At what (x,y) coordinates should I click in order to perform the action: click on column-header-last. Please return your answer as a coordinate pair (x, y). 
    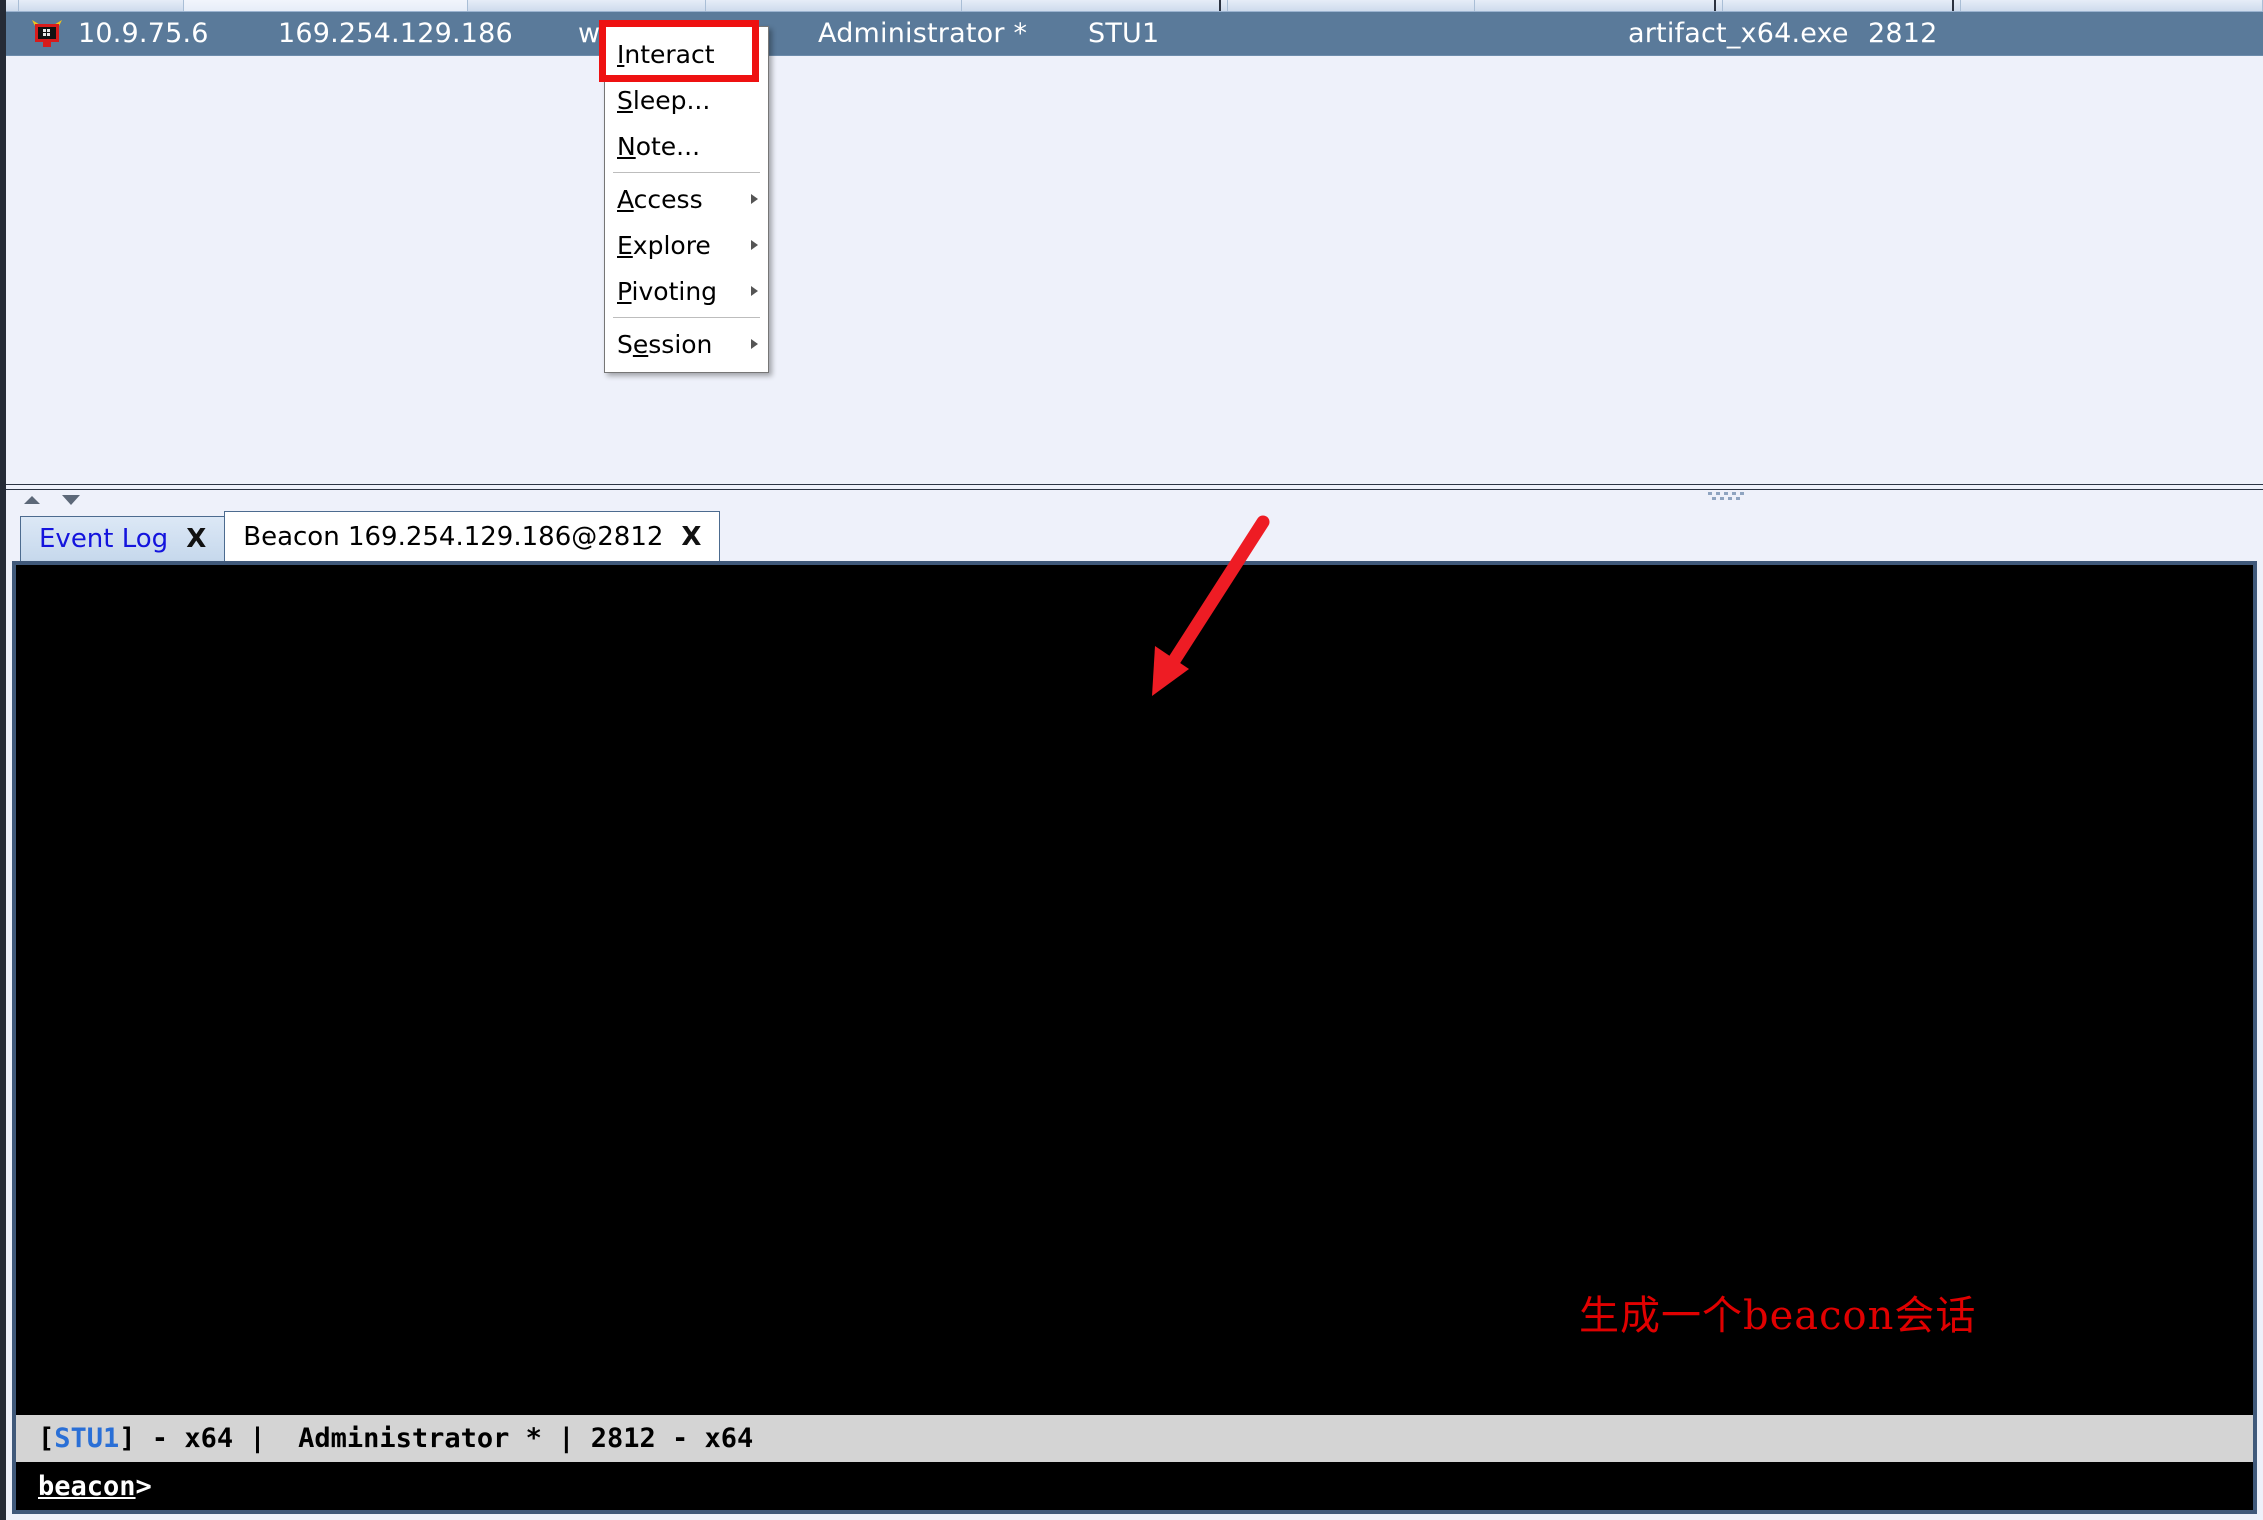
    Looking at the image, I should click on (2111, 5).